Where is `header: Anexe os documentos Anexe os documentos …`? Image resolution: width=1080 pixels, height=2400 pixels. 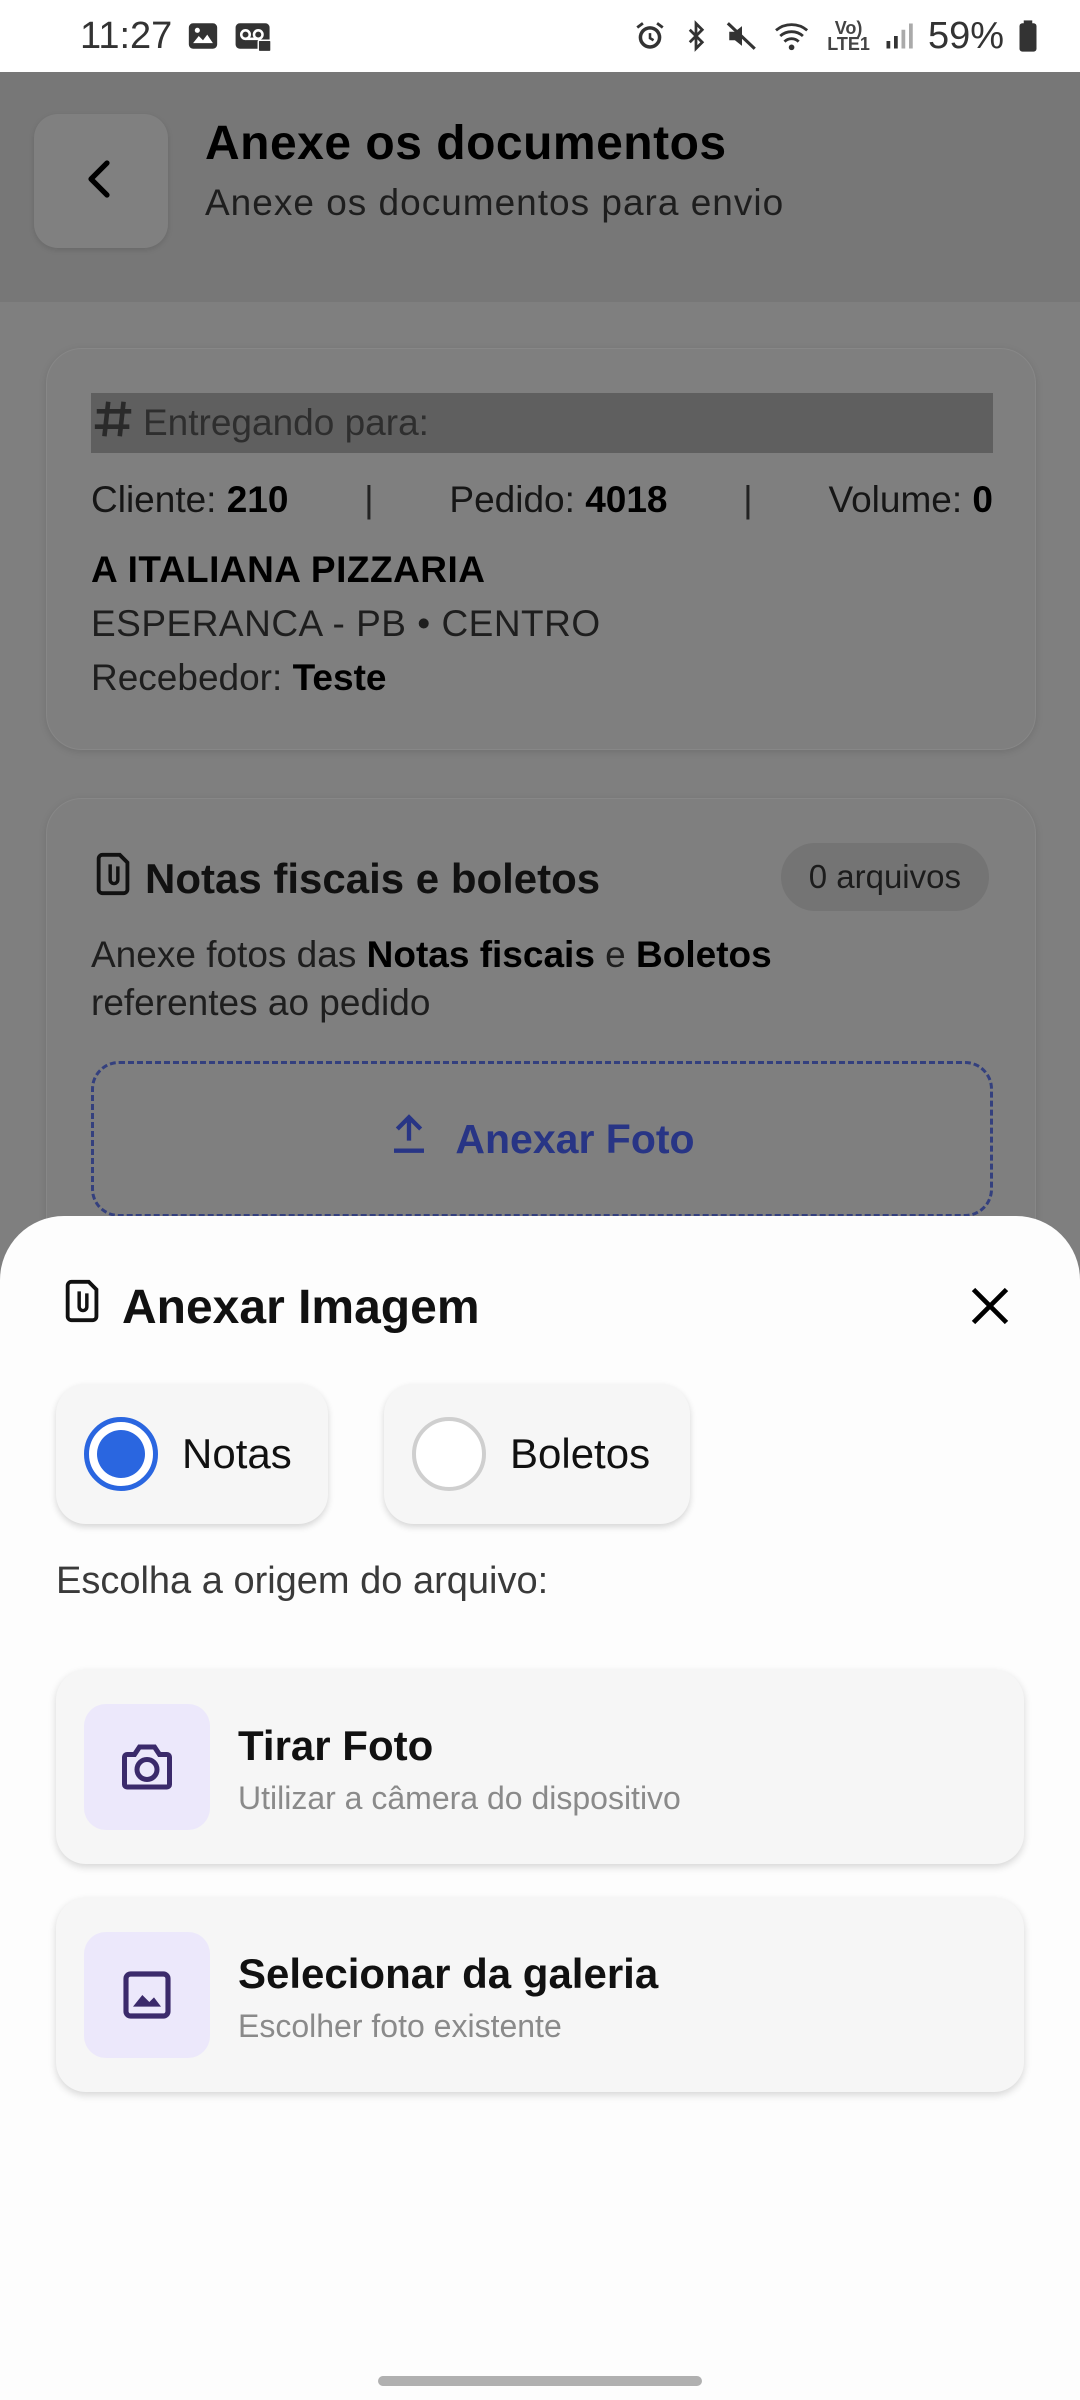
header: Anexe os documentos Anexe os documentos … is located at coordinates (540, 187).